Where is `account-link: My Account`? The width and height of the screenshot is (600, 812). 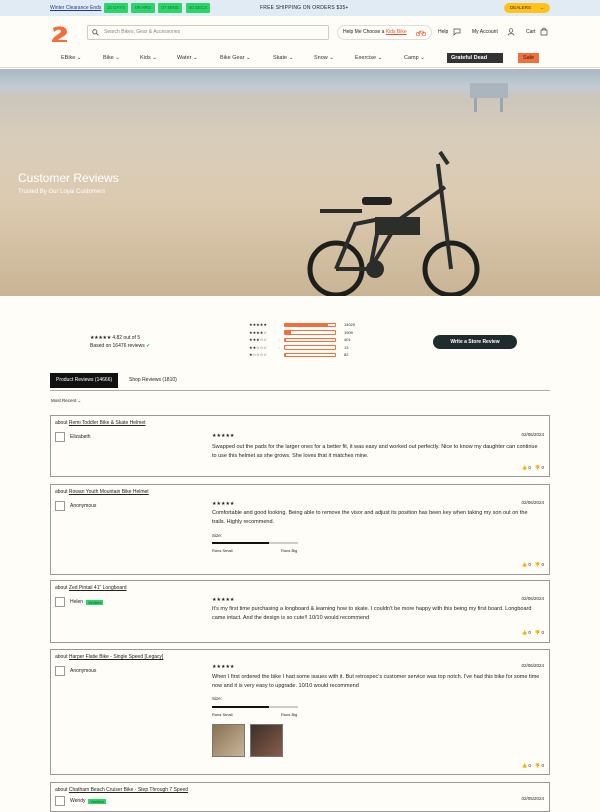
account-link: My Account is located at coordinates (485, 32).